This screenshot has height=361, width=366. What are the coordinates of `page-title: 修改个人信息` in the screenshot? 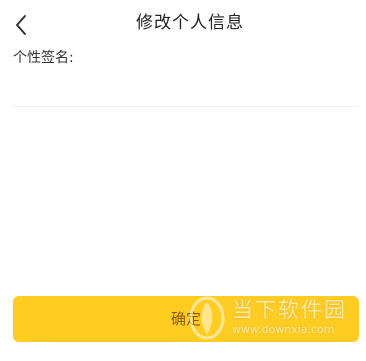 It's located at (190, 23).